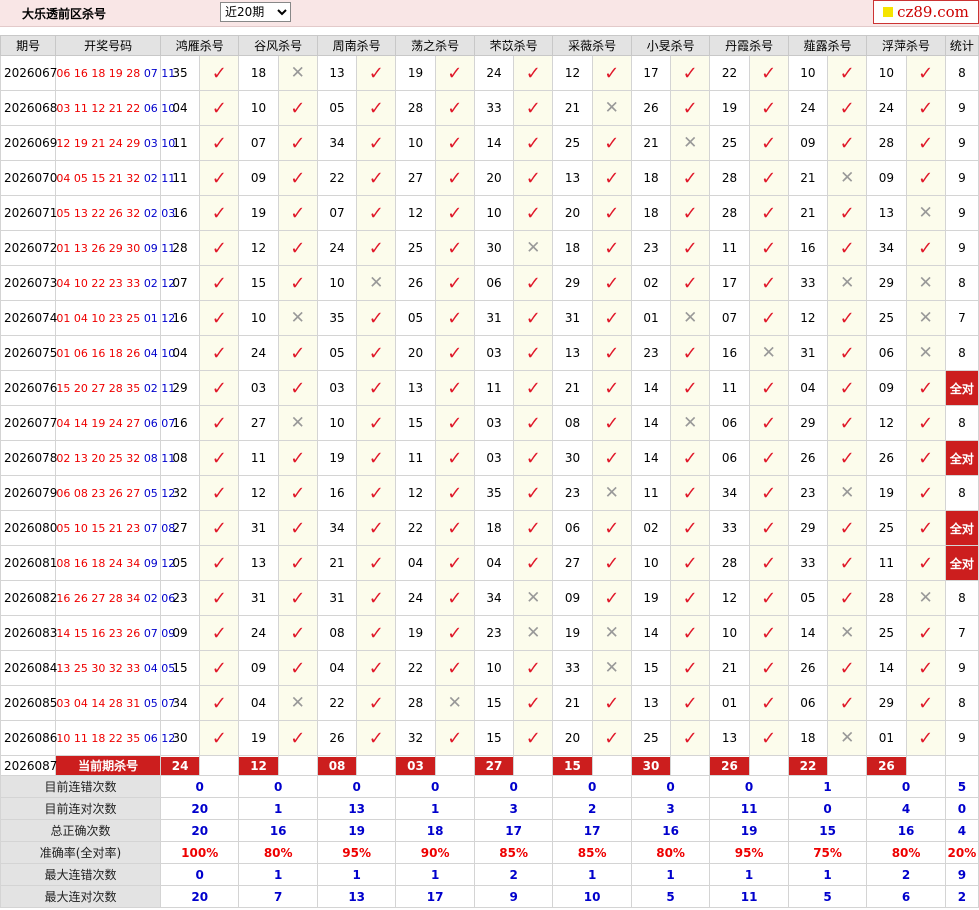 Image resolution: width=979 pixels, height=910 pixels. Describe the element at coordinates (337, 765) in the screenshot. I see `current-kill-value: 08` at that location.